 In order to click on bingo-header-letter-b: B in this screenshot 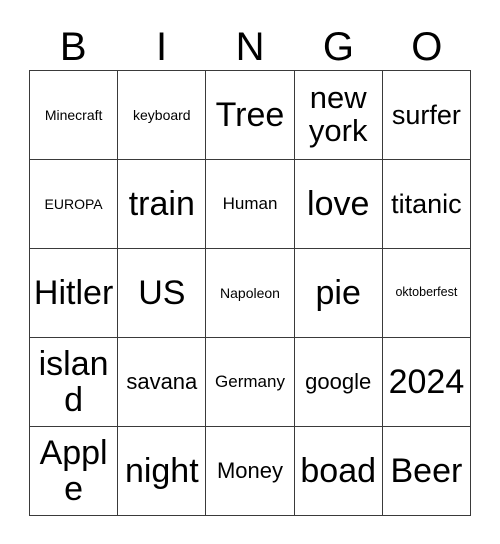, I will do `click(73, 47)`.